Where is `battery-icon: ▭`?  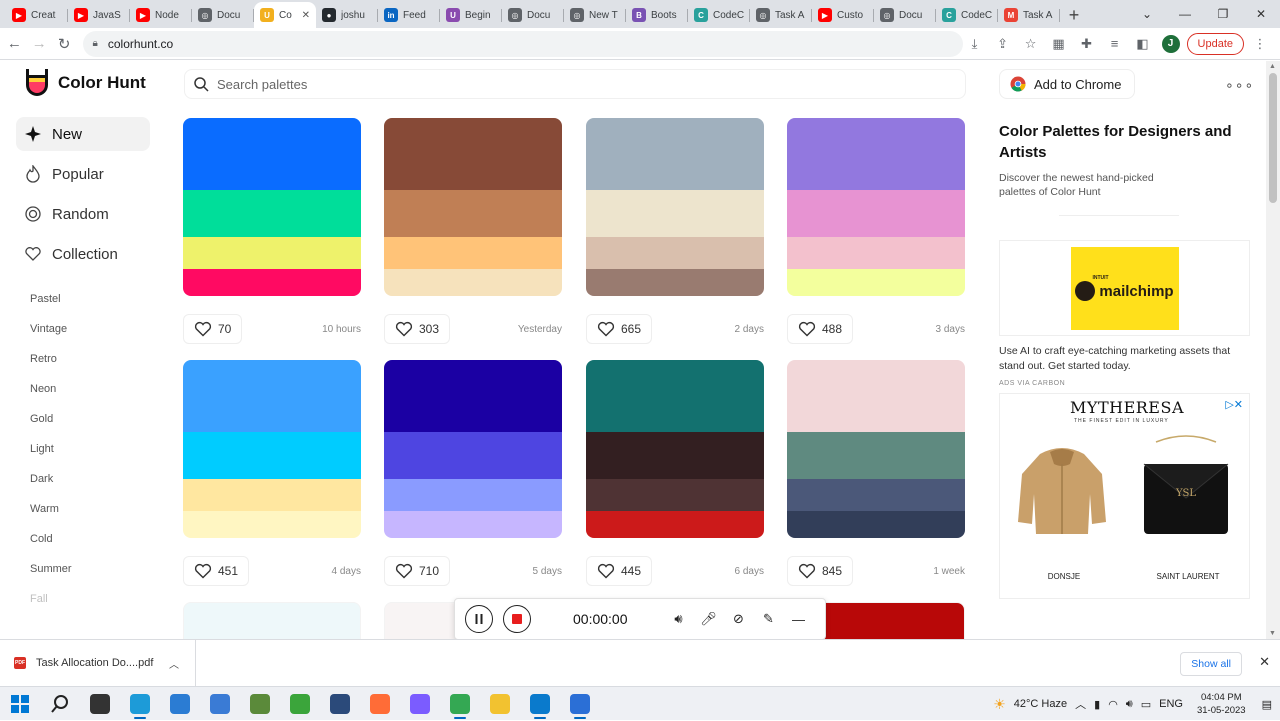
battery-icon: ▭ is located at coordinates (1146, 704).